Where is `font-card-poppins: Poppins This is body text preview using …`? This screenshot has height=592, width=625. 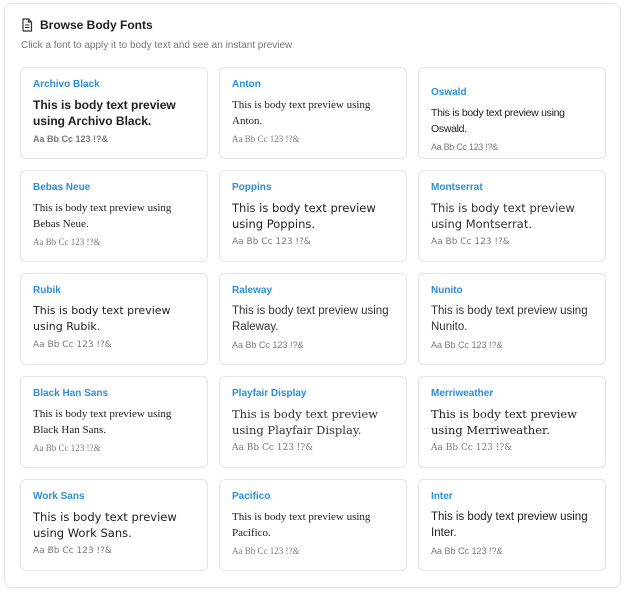
font-card-poppins: Poppins This is body text preview using … is located at coordinates (313, 216).